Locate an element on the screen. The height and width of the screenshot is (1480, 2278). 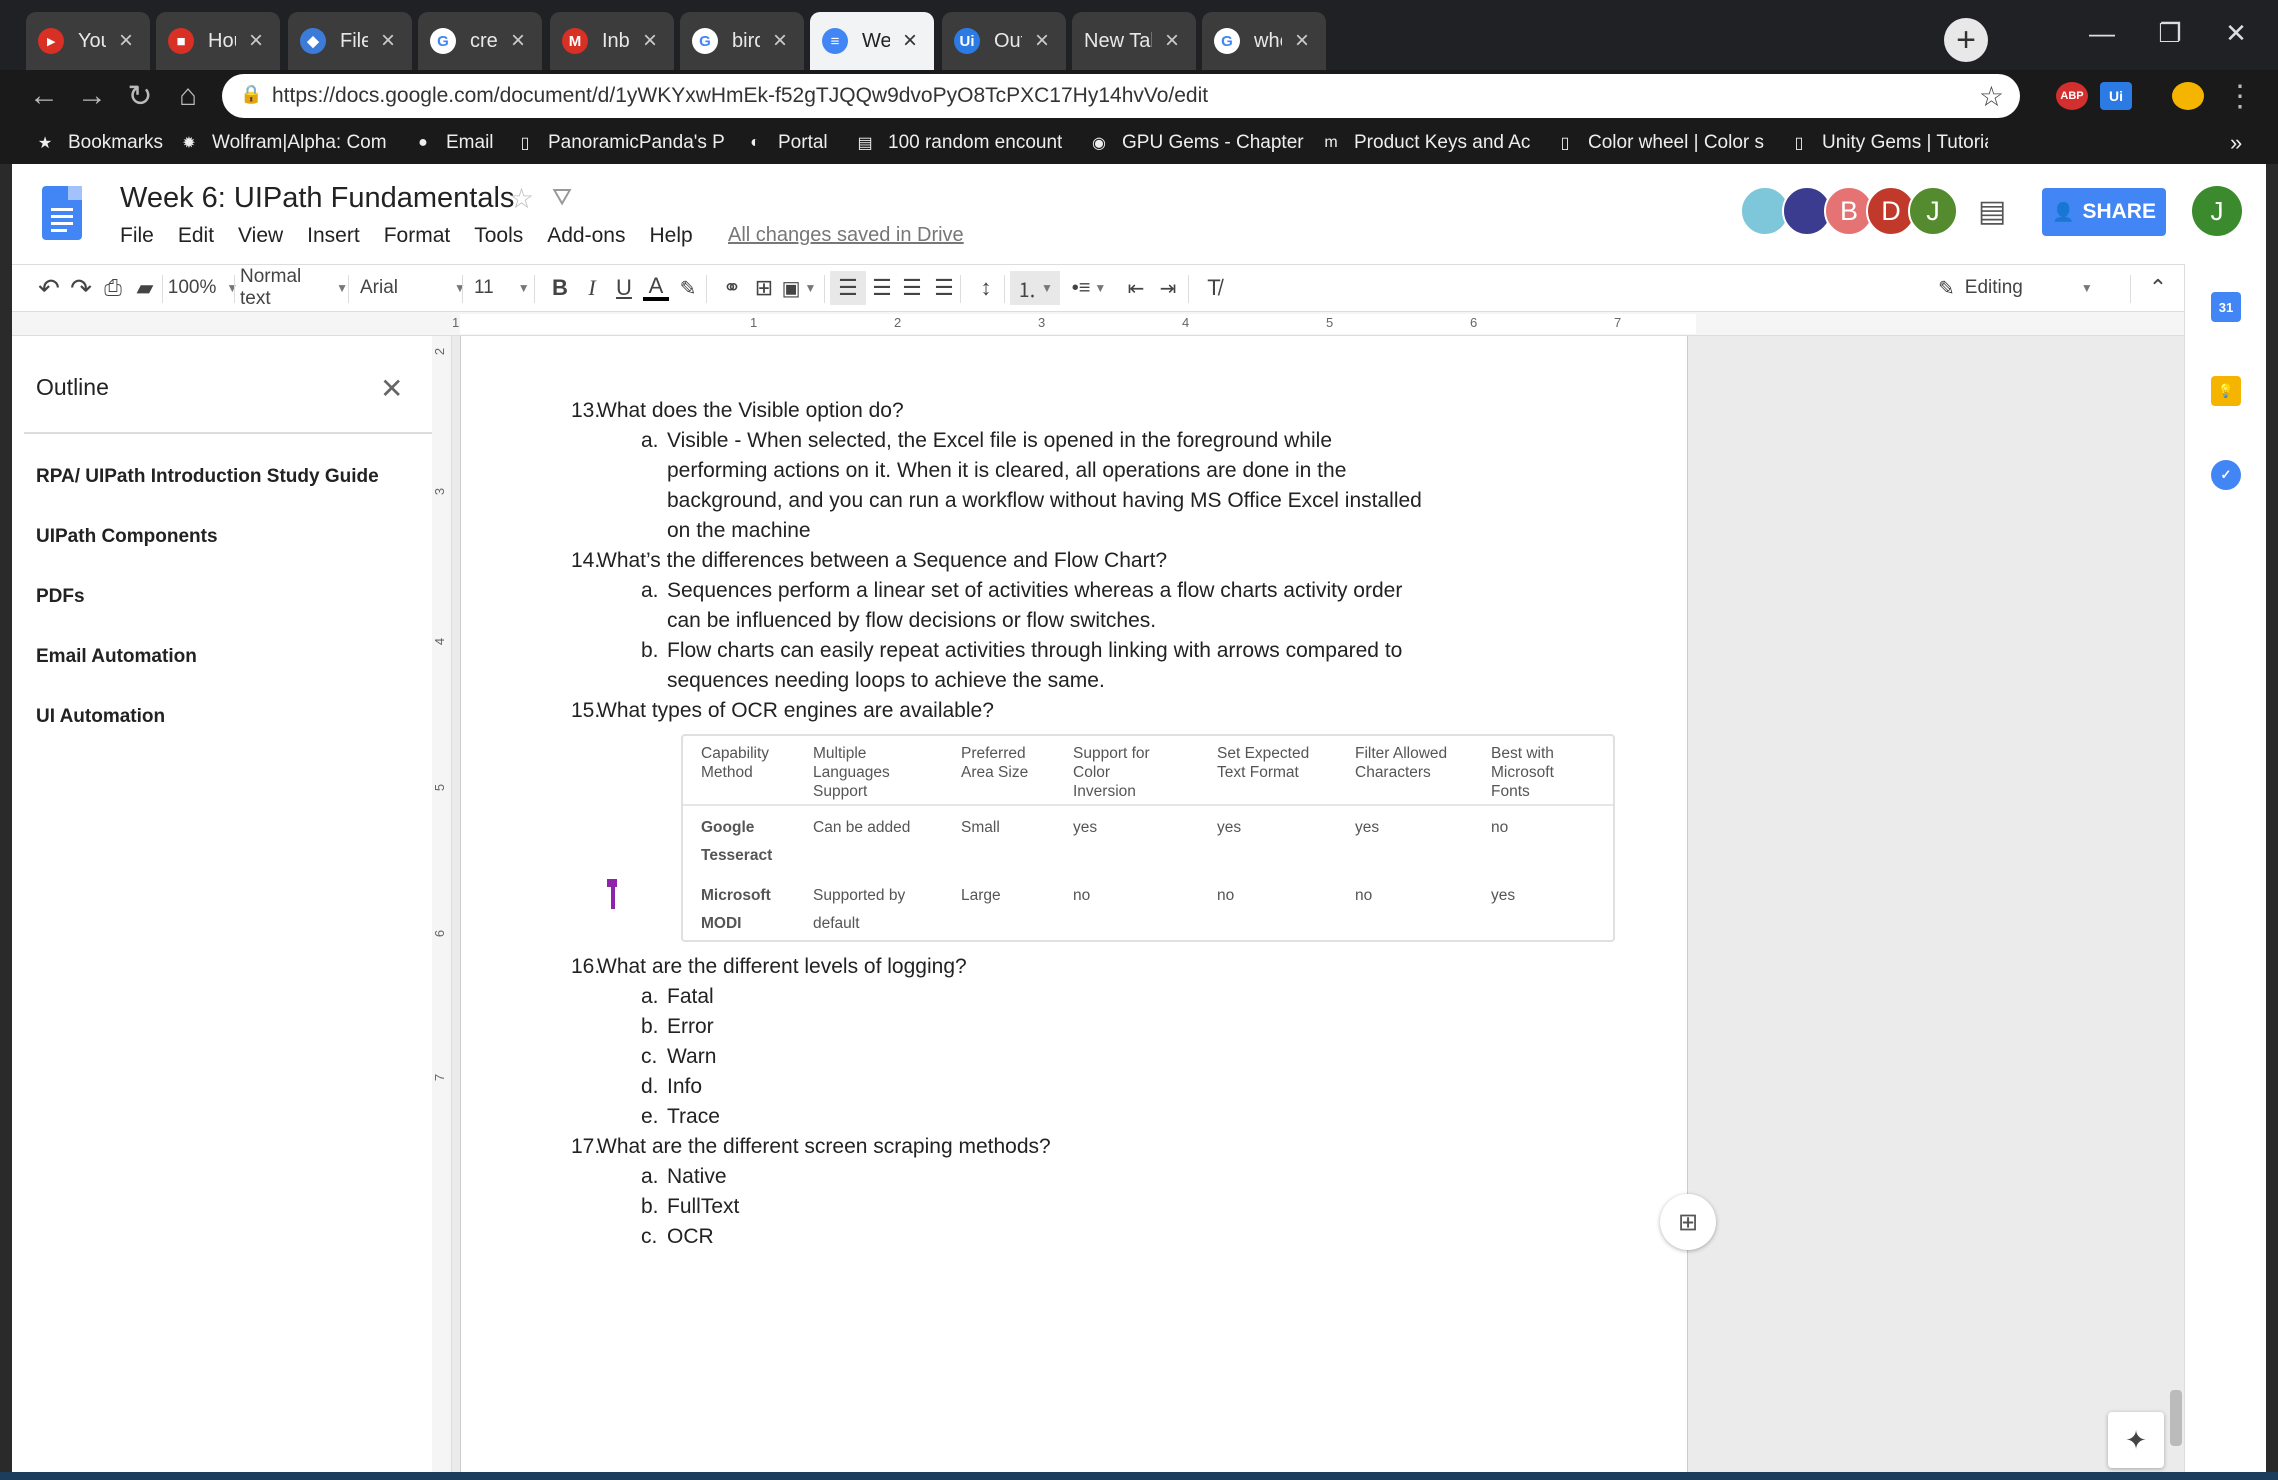
hide-menus-icon: ⌃ is located at coordinates (2158, 288).